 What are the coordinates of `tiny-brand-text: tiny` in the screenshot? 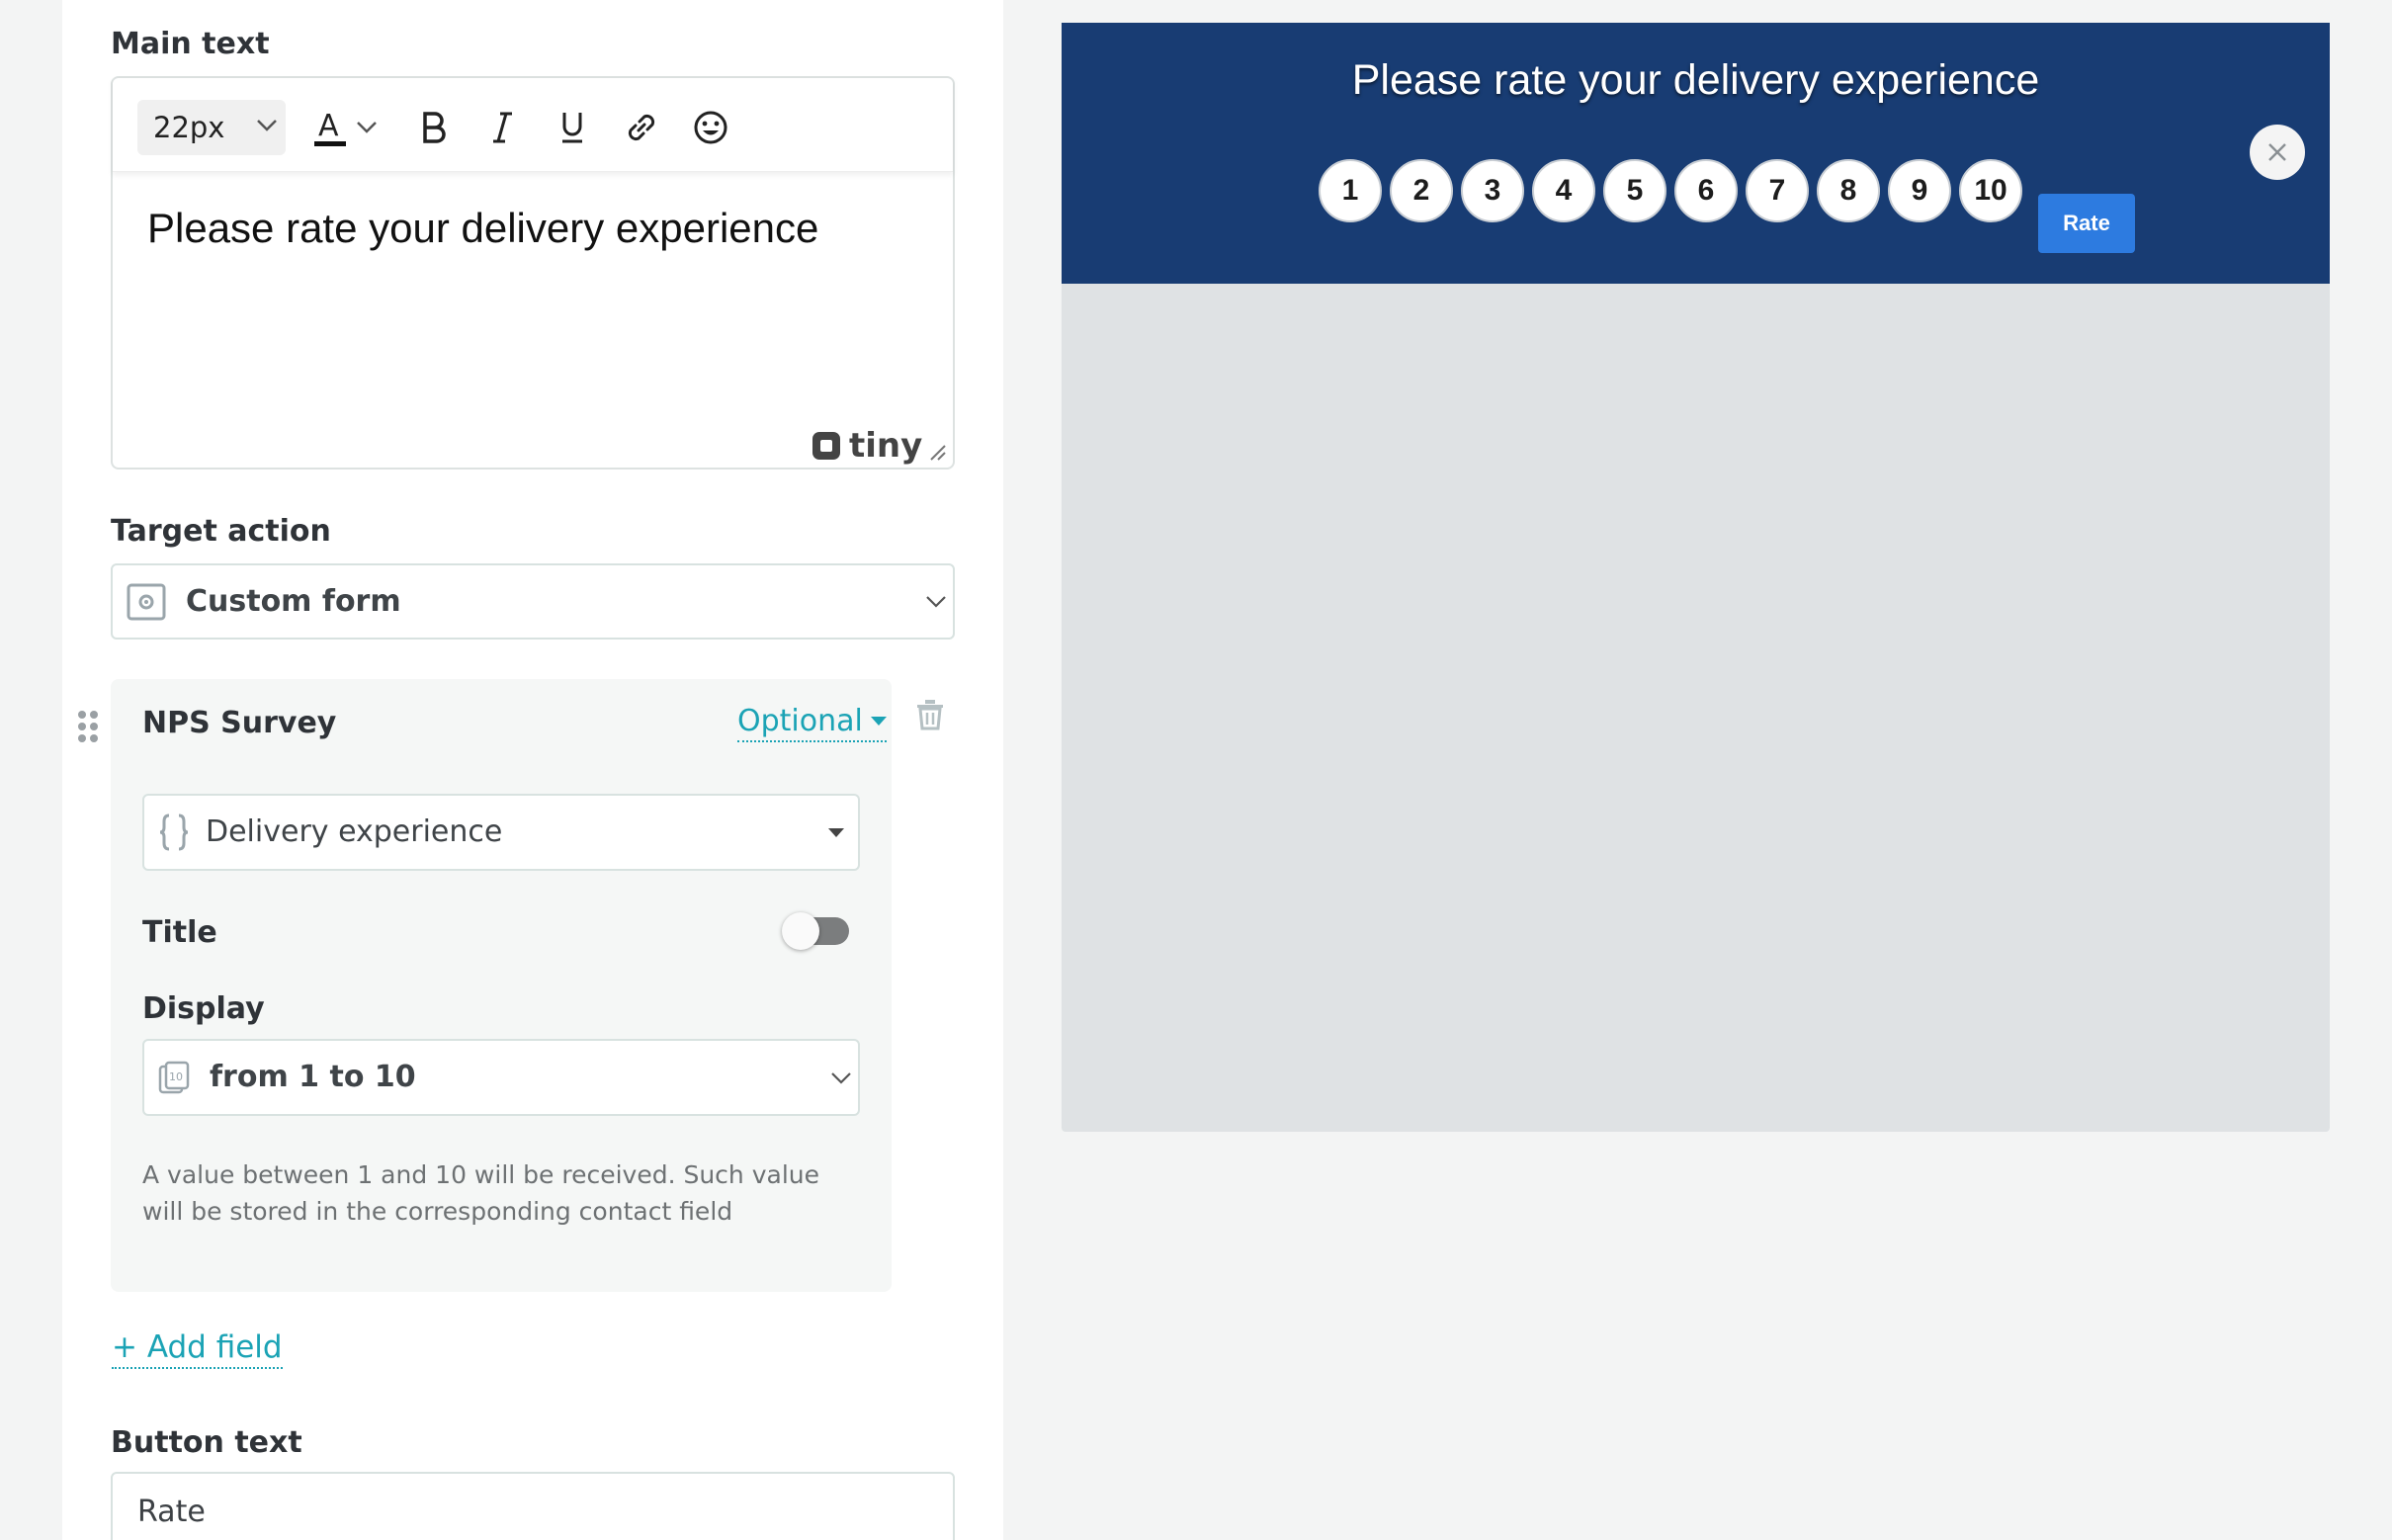 It's located at (886, 446).